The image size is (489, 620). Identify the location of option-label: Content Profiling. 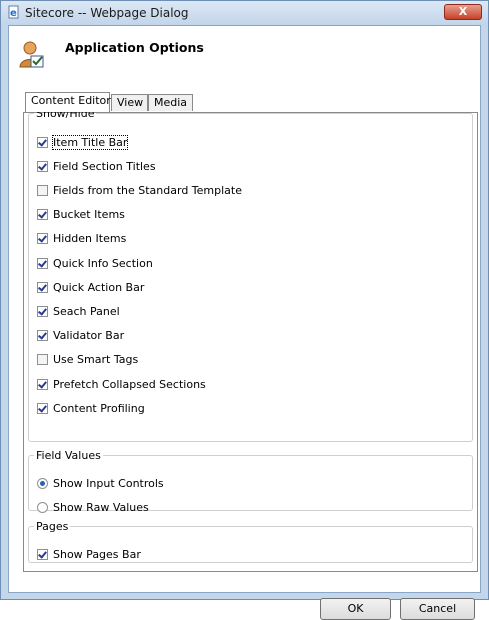
(99, 408).